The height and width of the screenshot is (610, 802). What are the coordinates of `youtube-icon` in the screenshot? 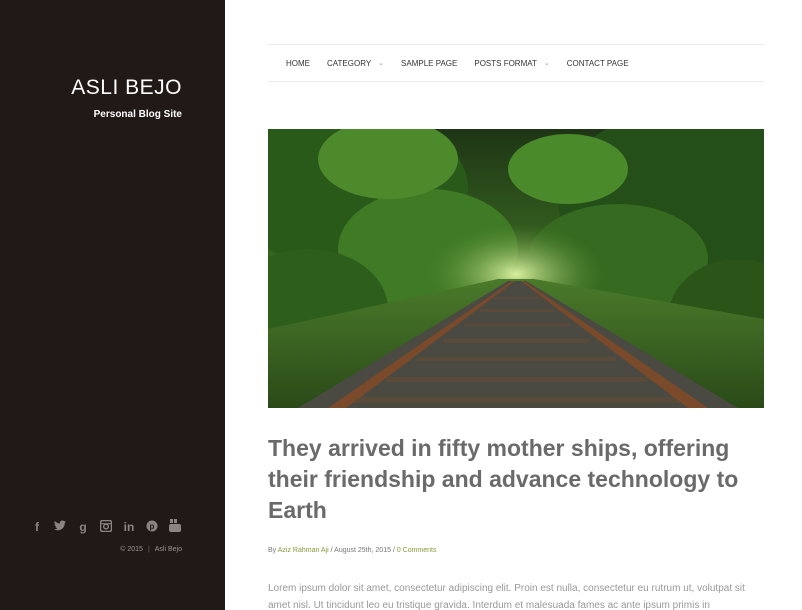 It's located at (175, 527).